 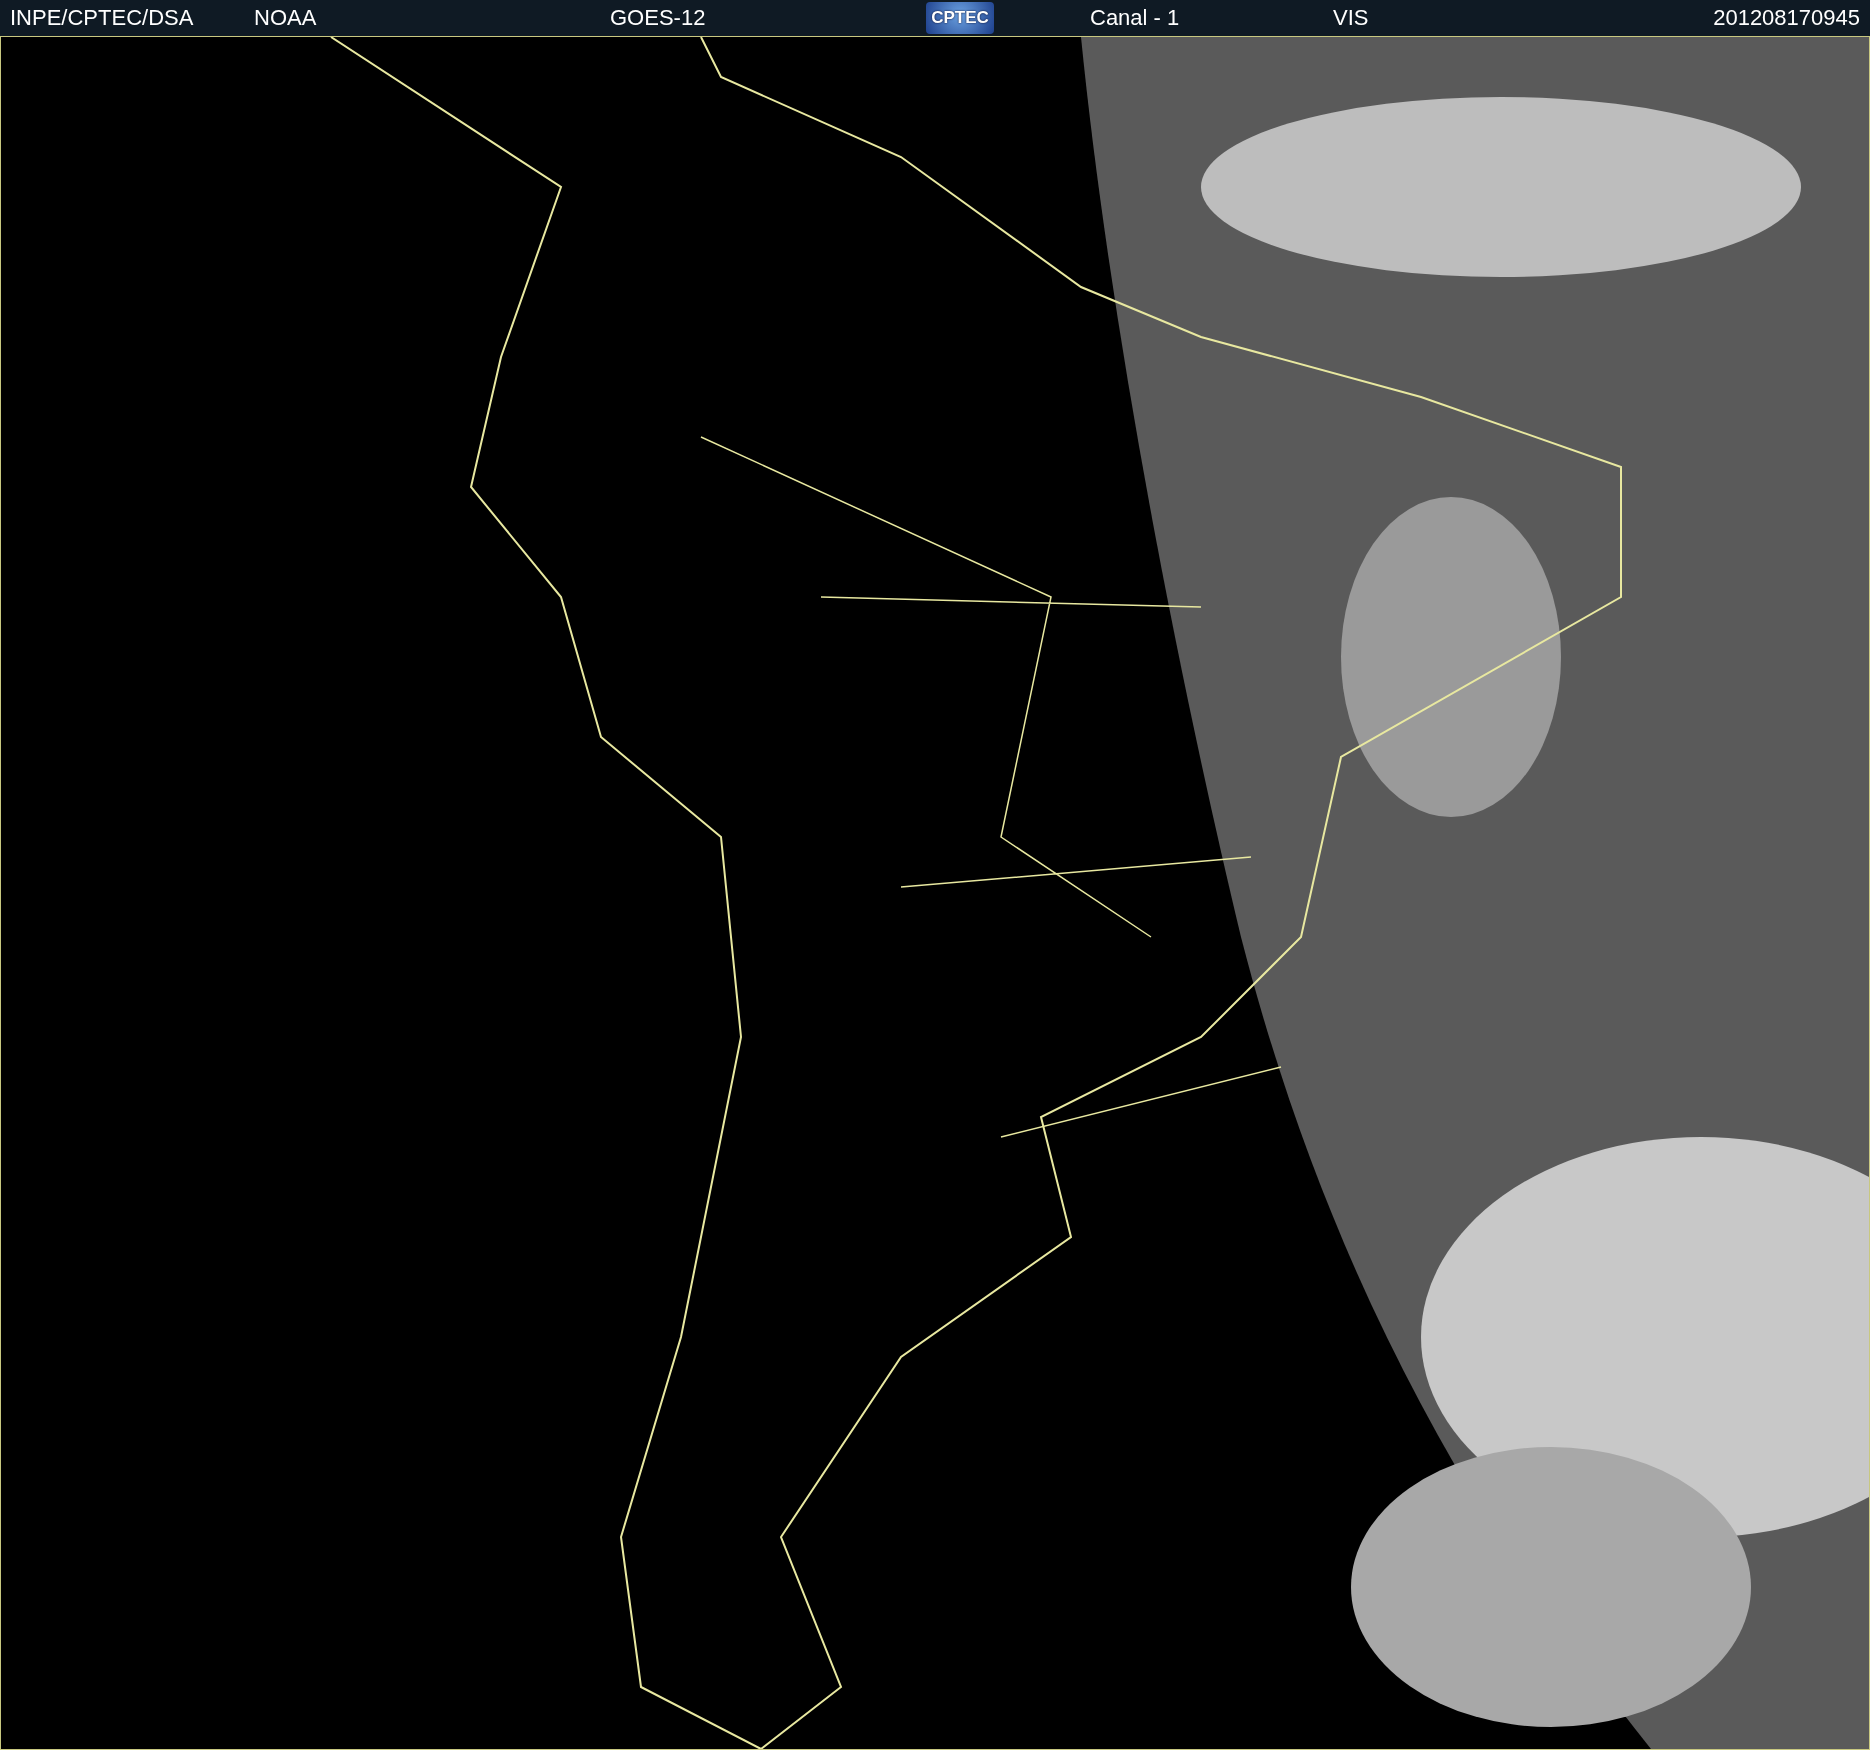 What do you see at coordinates (286, 18) in the screenshot?
I see `header-label: NOAA` at bounding box center [286, 18].